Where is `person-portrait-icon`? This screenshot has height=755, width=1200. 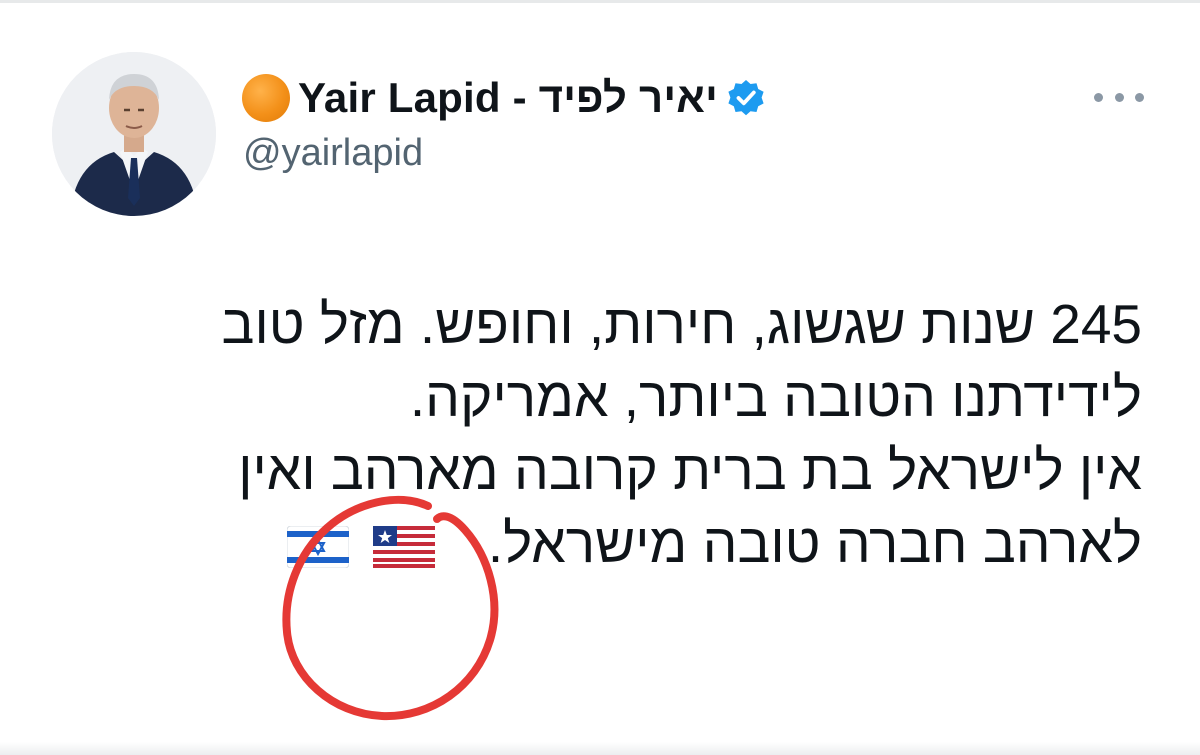
person-portrait-icon is located at coordinates (134, 134).